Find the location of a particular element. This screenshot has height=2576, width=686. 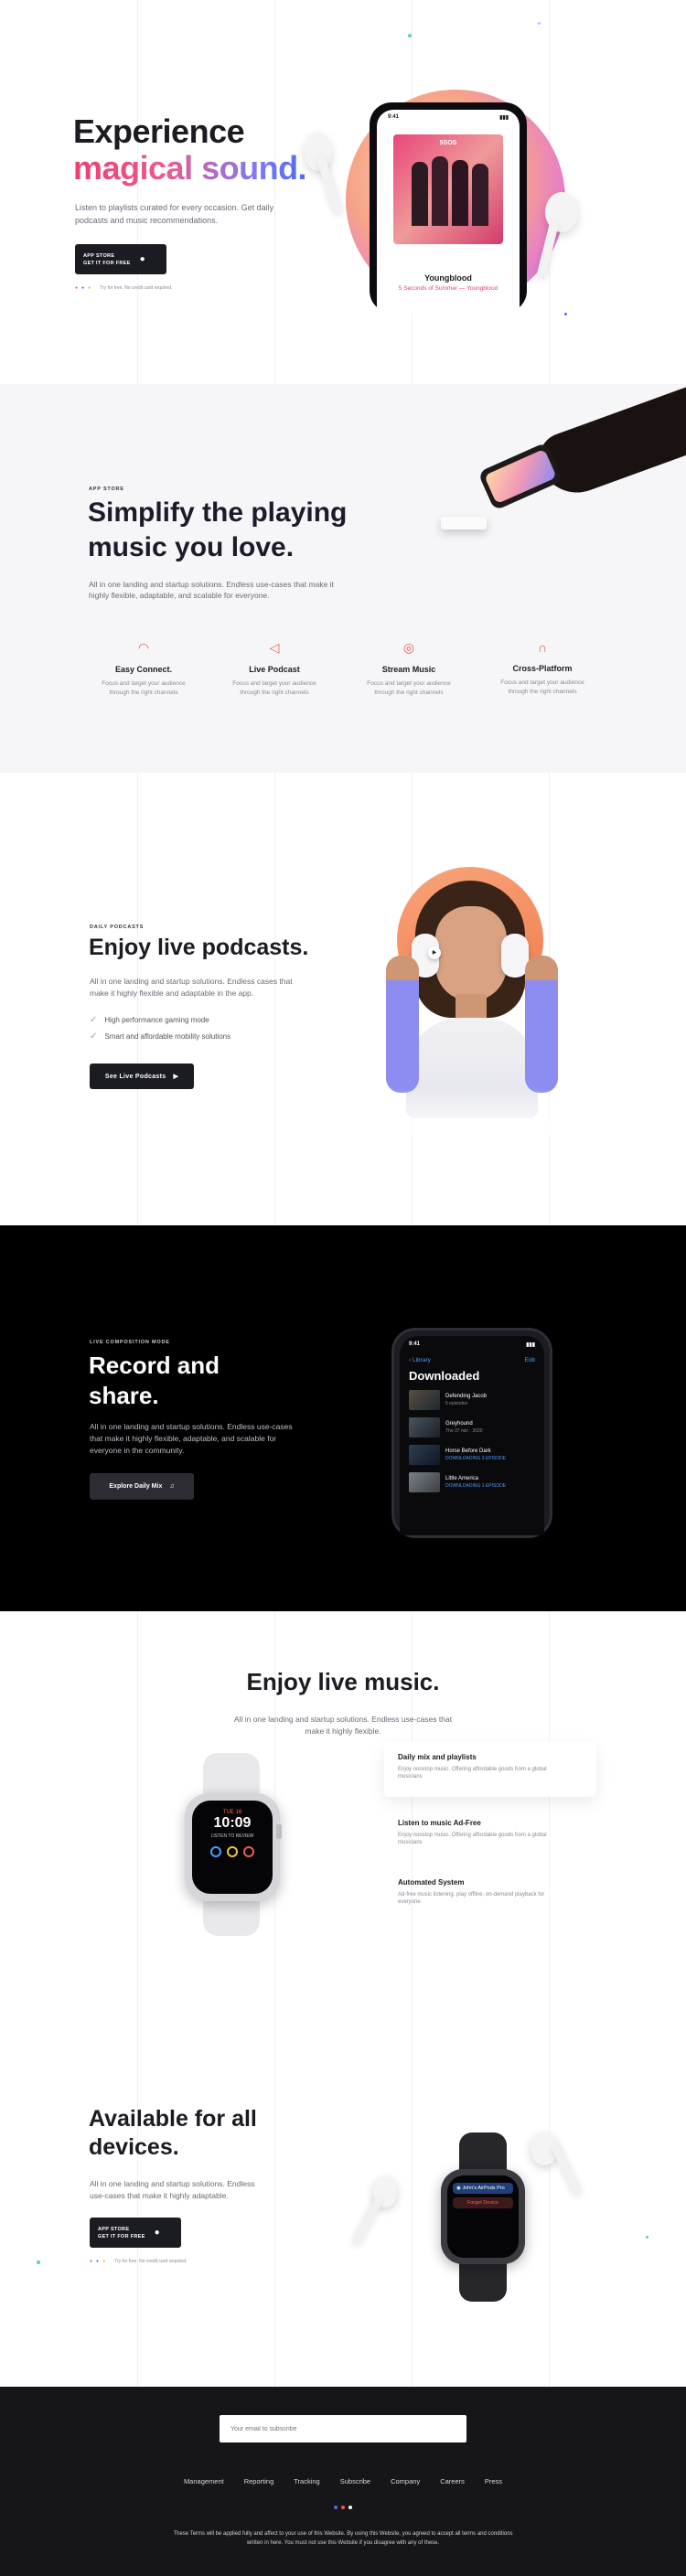

item-title: Greyhound is located at coordinates (459, 1424).